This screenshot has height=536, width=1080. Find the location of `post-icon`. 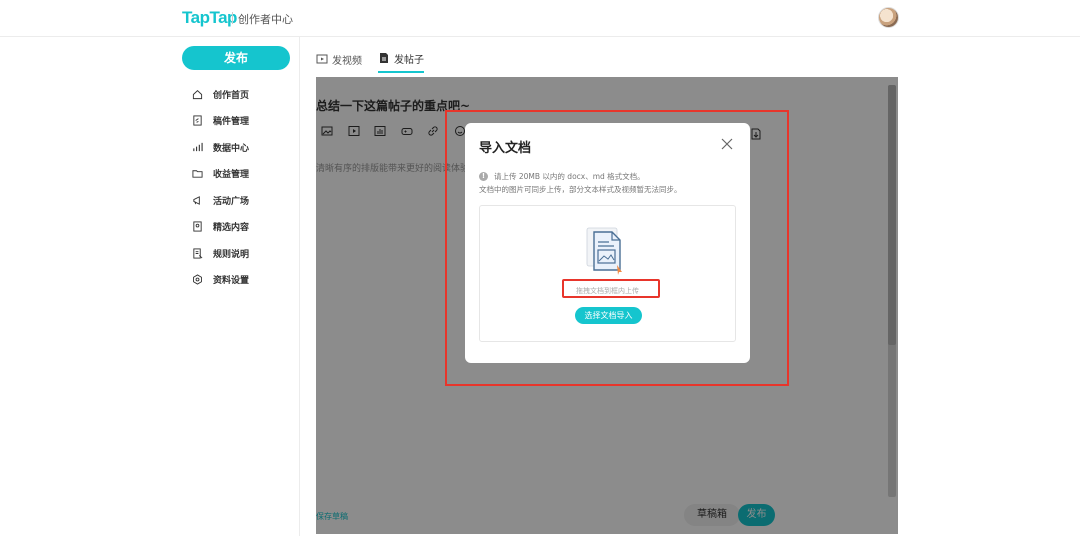

post-icon is located at coordinates (384, 58).